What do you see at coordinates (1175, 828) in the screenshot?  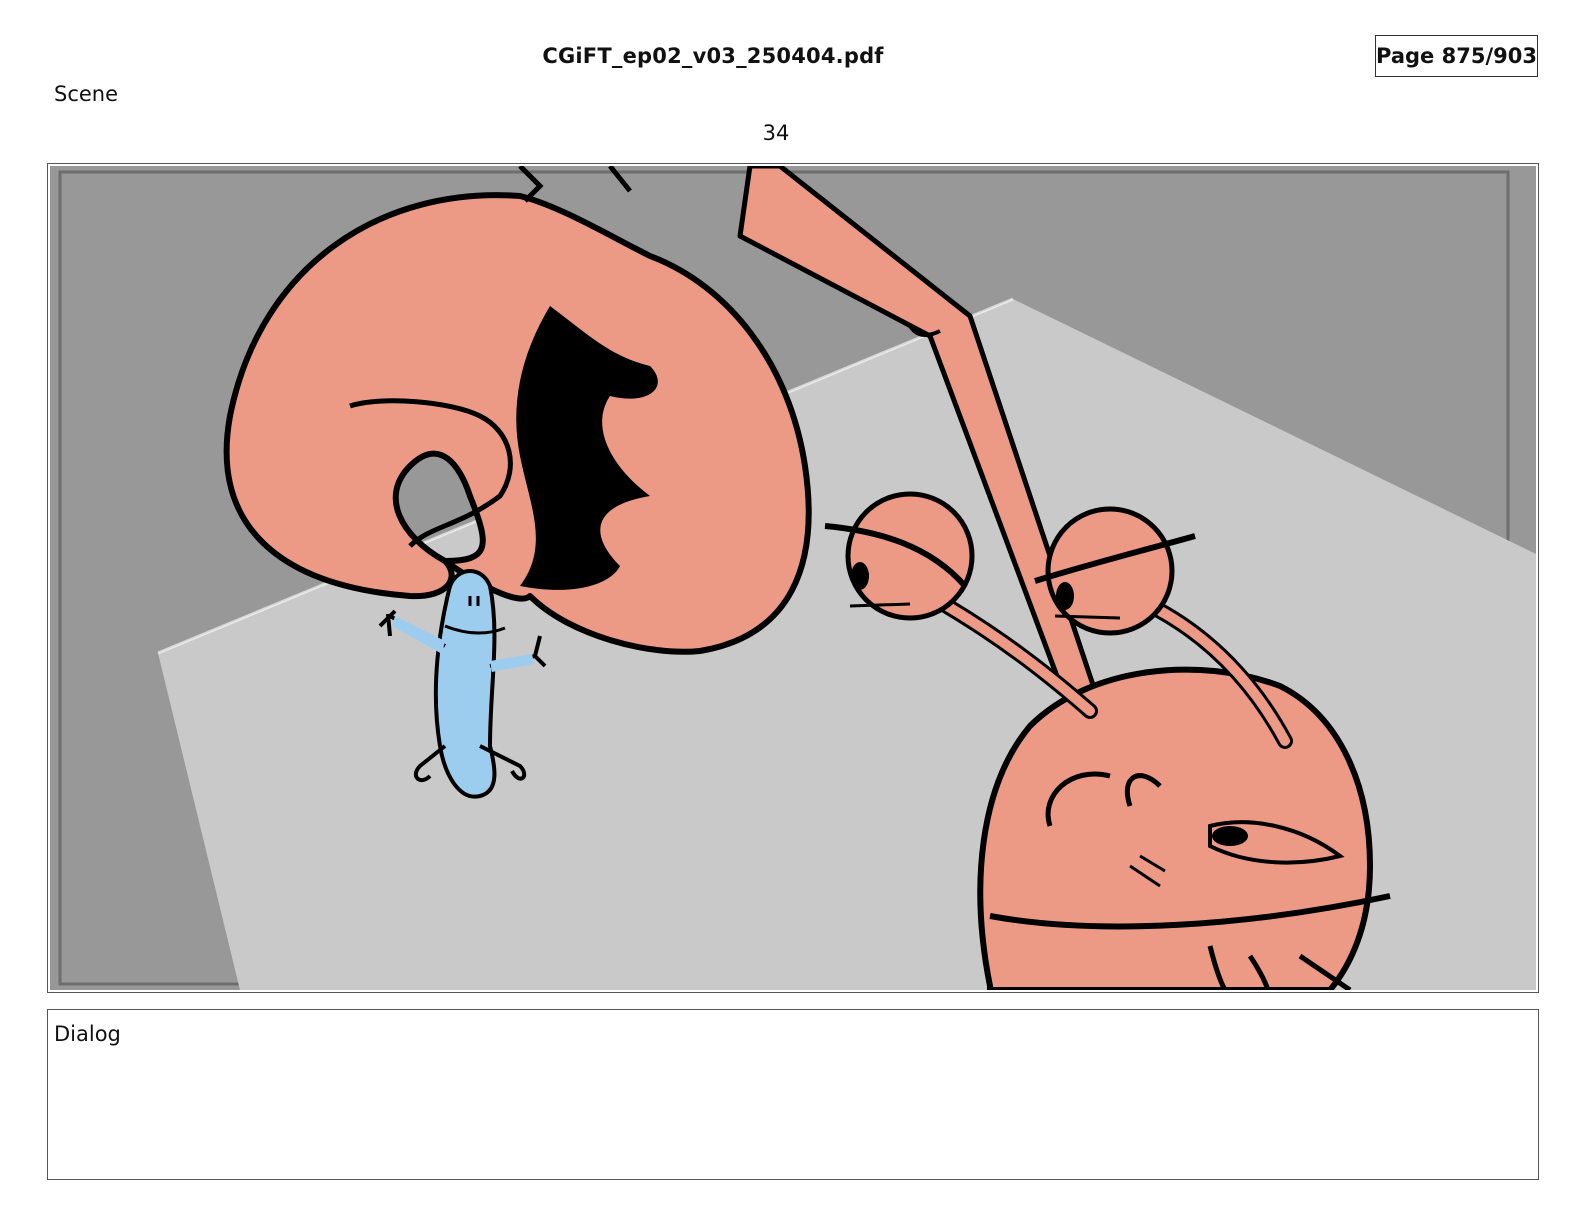 I see `crab-head` at bounding box center [1175, 828].